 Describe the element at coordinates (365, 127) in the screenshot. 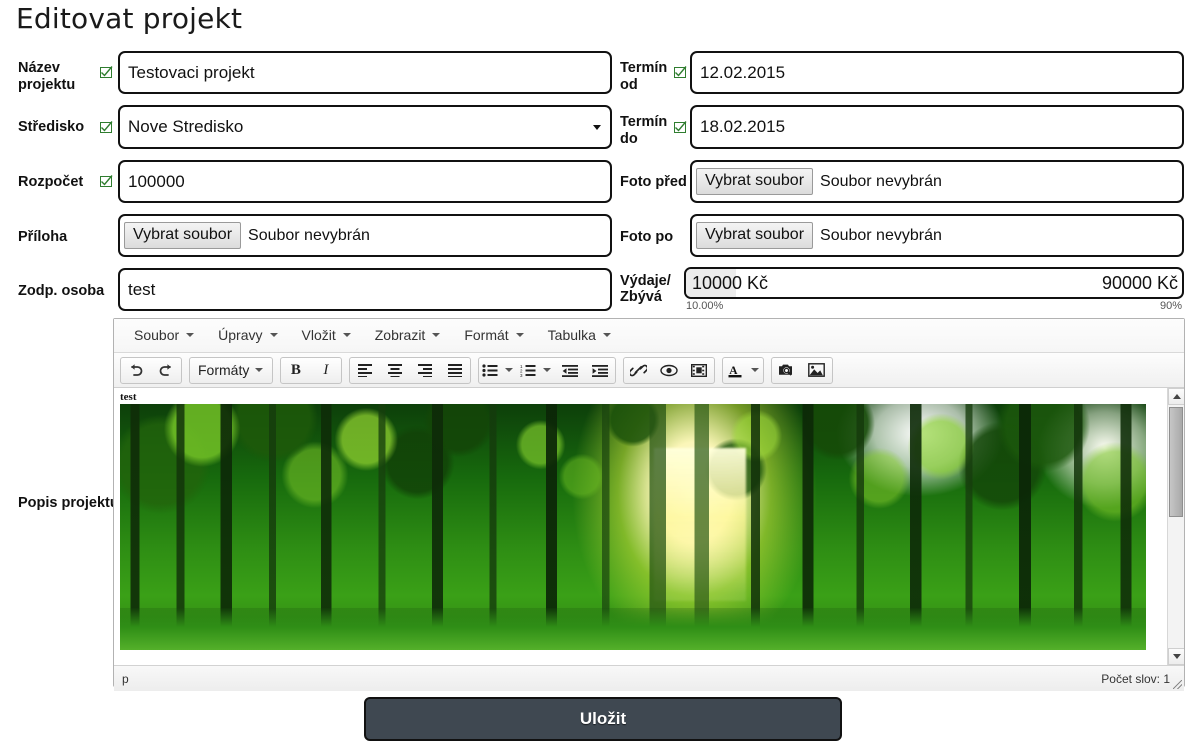

I see `select-stredisko: Nove Stredisko` at that location.